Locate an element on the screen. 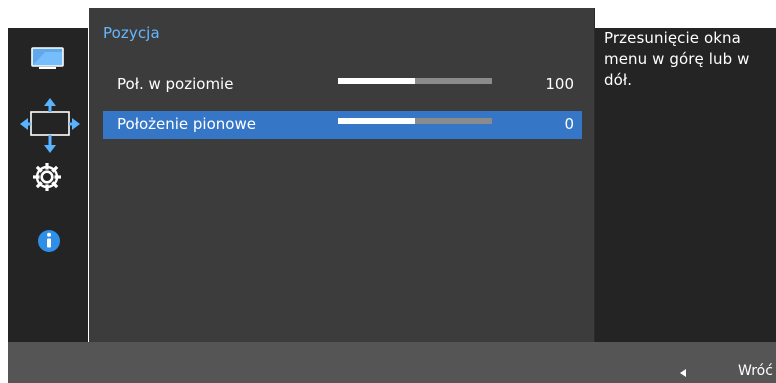 The height and width of the screenshot is (383, 776). horizontal-position-slider-fill is located at coordinates (376, 81).